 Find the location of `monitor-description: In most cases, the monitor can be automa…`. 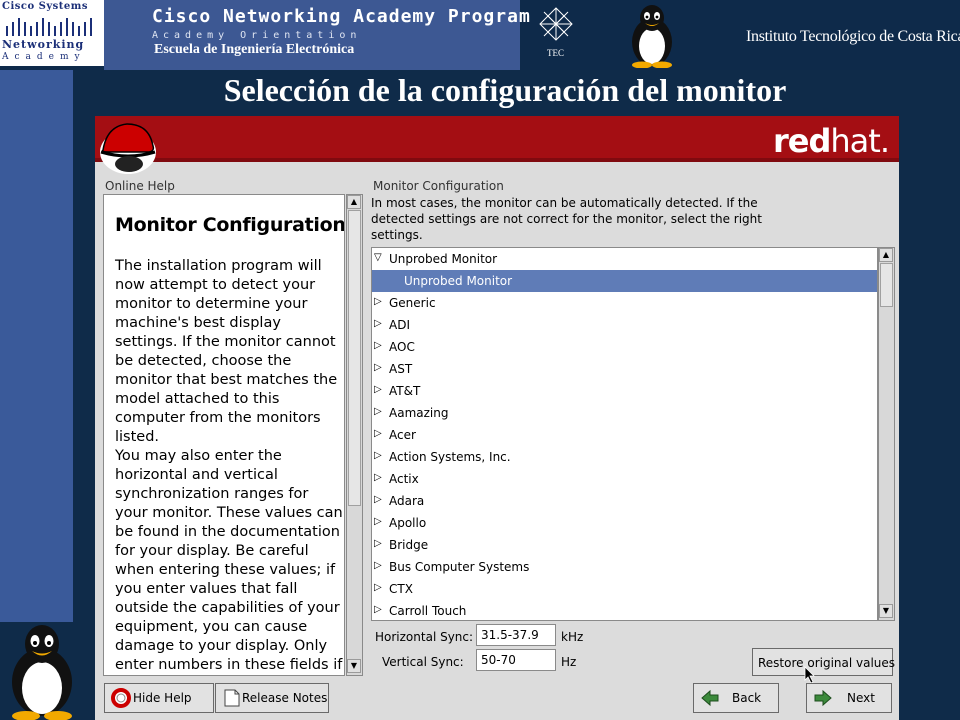

monitor-description: In most cases, the monitor can be automa… is located at coordinates (566, 219).